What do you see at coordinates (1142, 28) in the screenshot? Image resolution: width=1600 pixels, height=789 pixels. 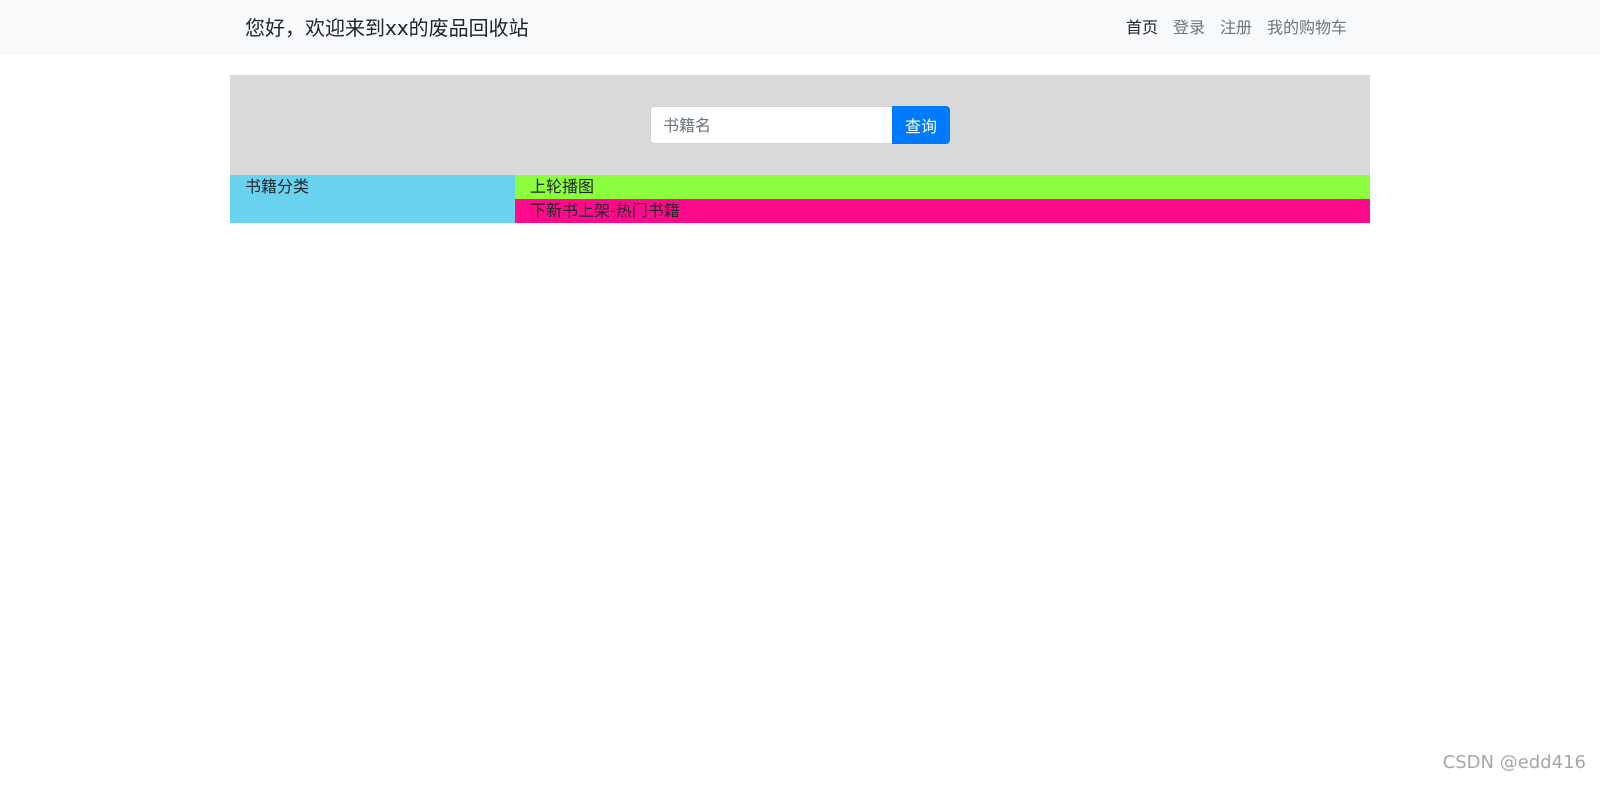 I see `nav-item-home: 首页` at bounding box center [1142, 28].